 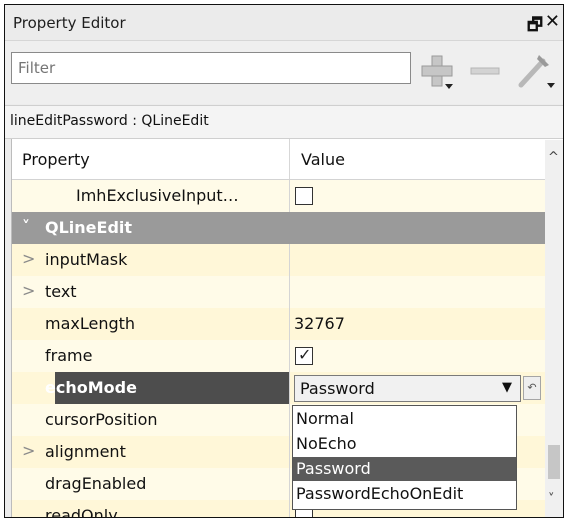 I want to click on minus-icon, so click(x=485, y=72).